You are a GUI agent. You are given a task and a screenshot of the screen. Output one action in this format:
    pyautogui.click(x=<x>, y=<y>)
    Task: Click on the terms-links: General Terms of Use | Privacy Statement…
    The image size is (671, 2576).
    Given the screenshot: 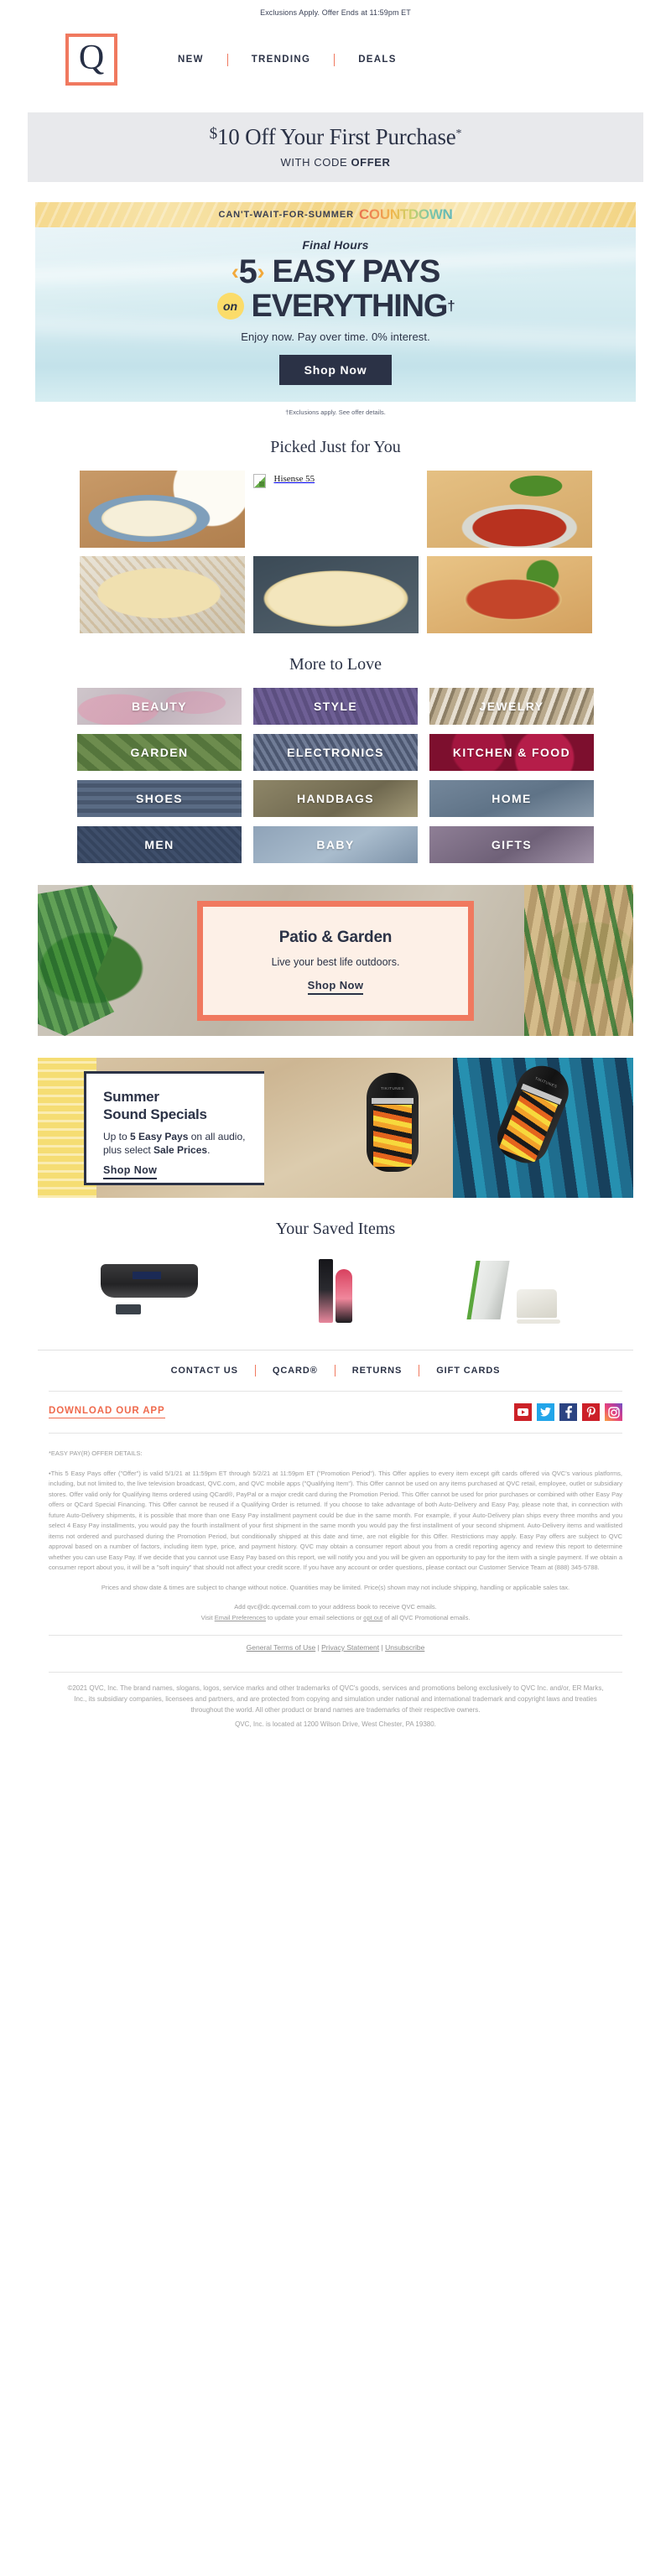 What is the action you would take?
    pyautogui.click(x=335, y=1648)
    